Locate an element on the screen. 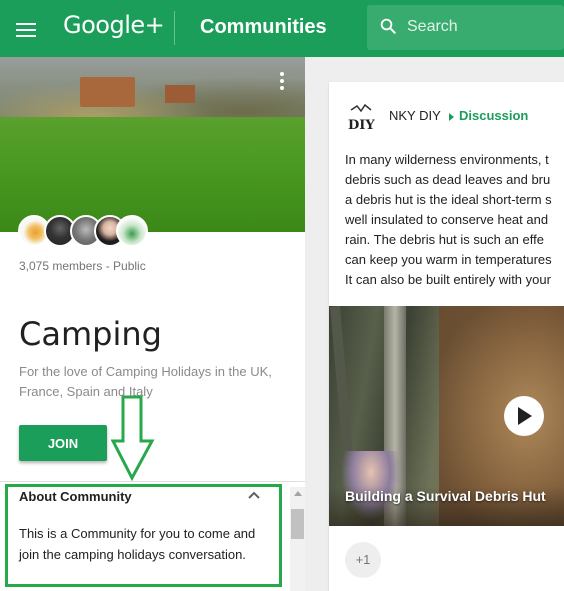 This screenshot has height=591, width=564. video-title: Building a Survival Debris Hut is located at coordinates (445, 496).